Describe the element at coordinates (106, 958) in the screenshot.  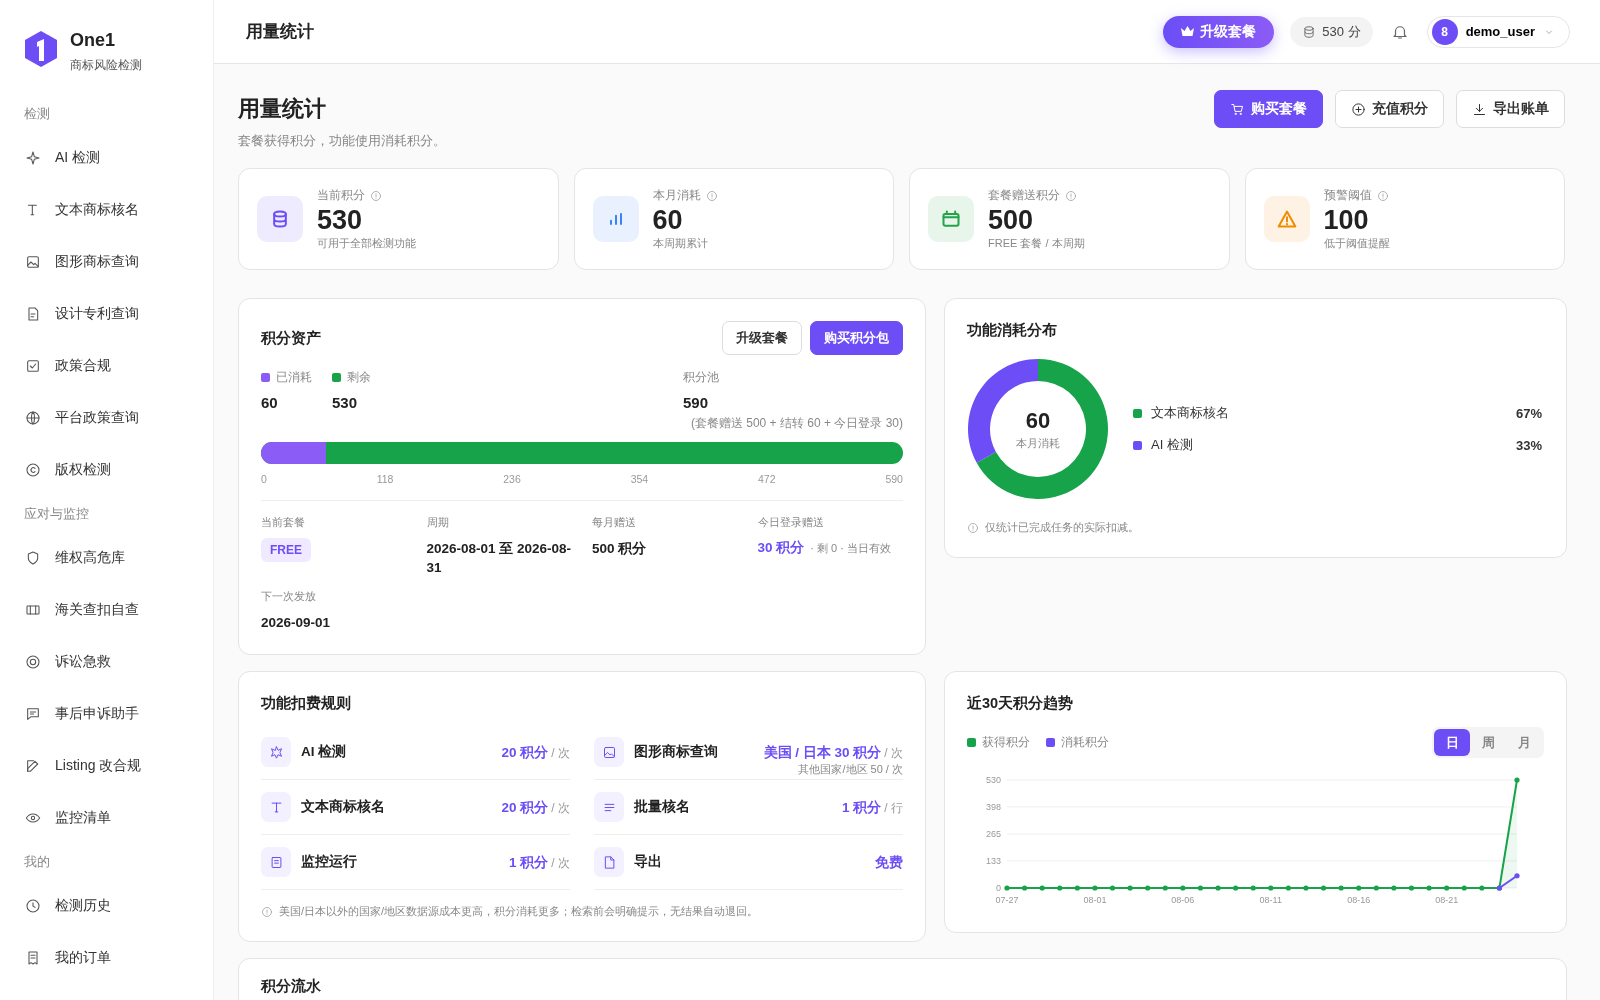
I see `sidebar-item: 我的订单` at that location.